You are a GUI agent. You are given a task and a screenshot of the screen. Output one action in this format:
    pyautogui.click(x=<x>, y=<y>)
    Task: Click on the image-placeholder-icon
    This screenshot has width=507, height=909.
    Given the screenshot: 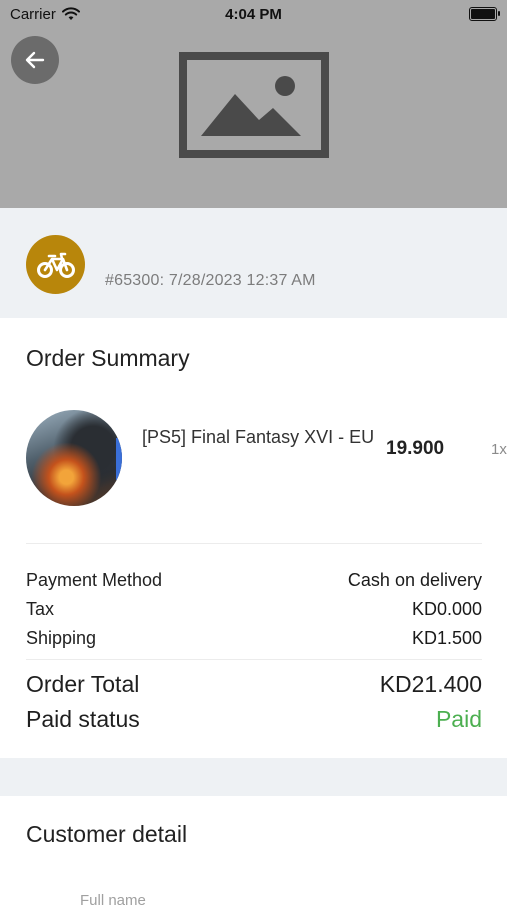 What is the action you would take?
    pyautogui.click(x=254, y=105)
    